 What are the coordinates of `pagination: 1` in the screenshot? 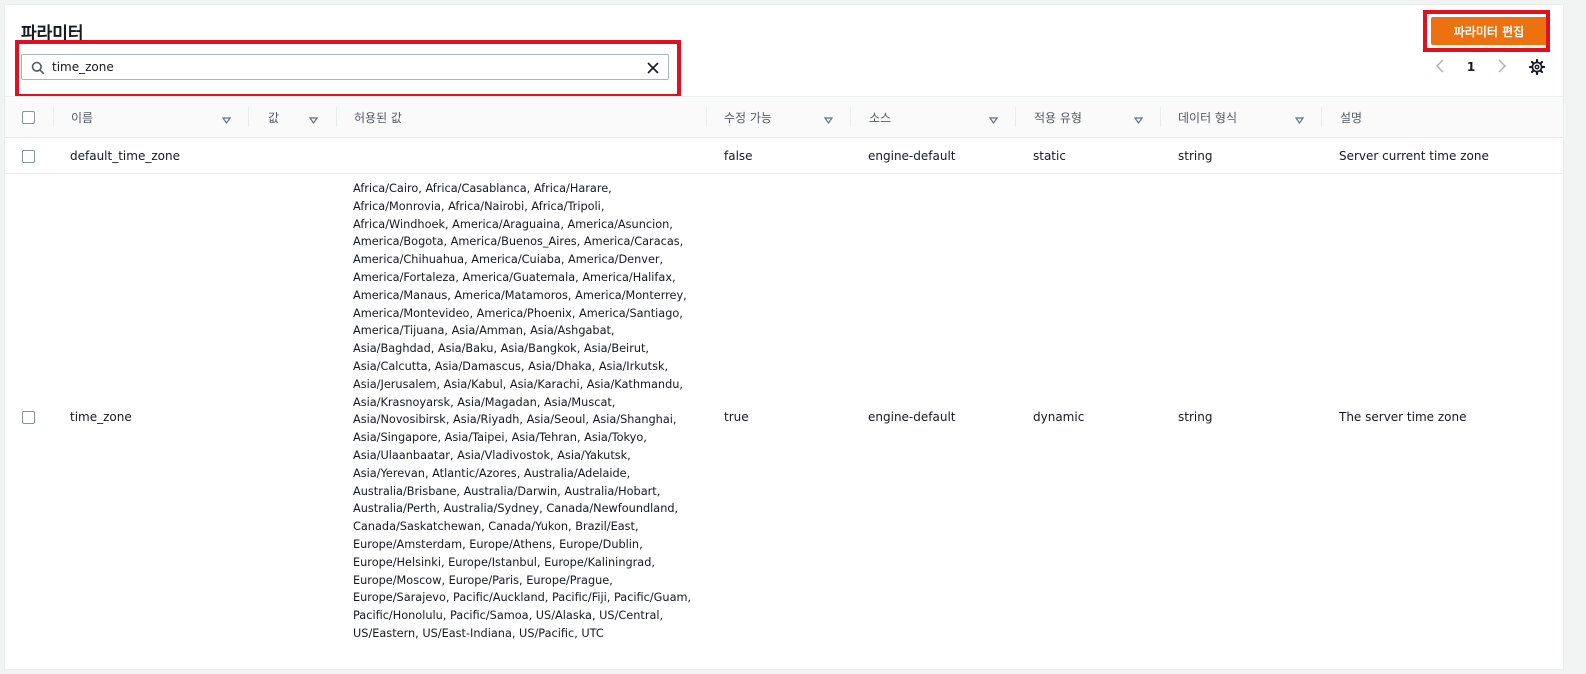 It's located at (1471, 67).